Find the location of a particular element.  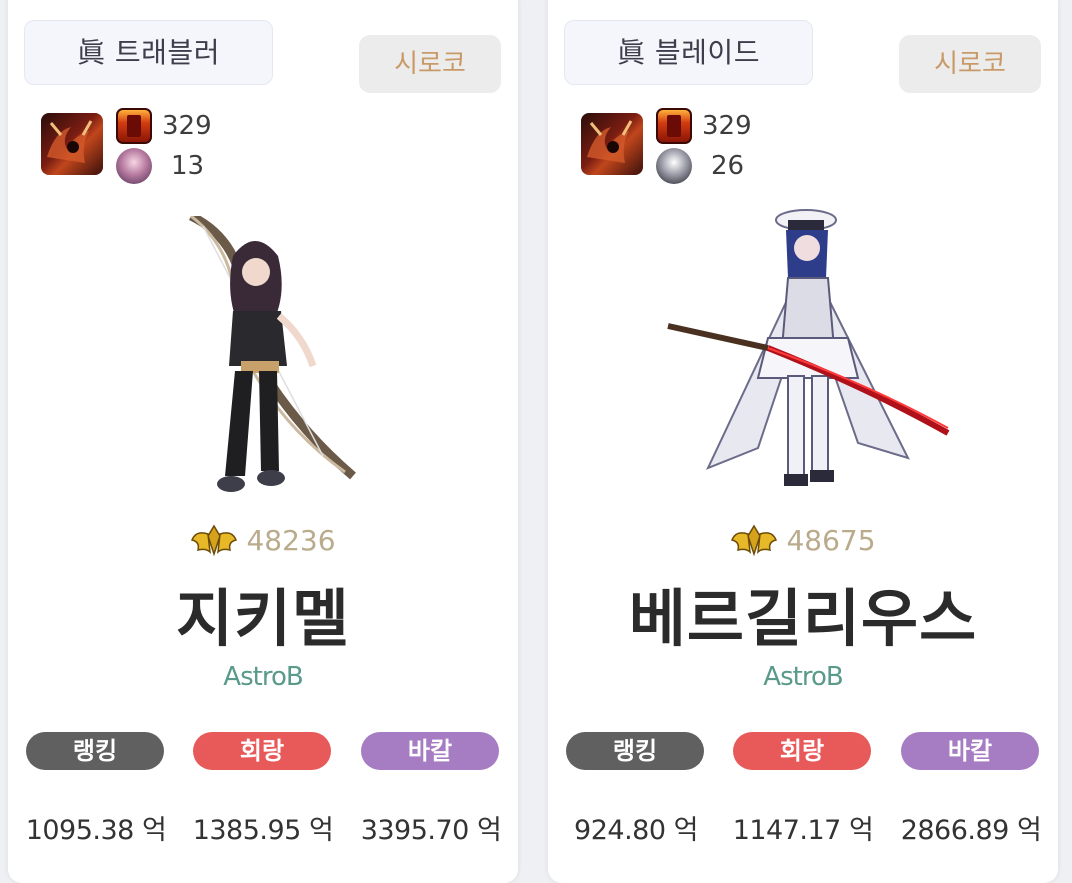

ranking-value: 924.80 억 is located at coordinates (636, 830).